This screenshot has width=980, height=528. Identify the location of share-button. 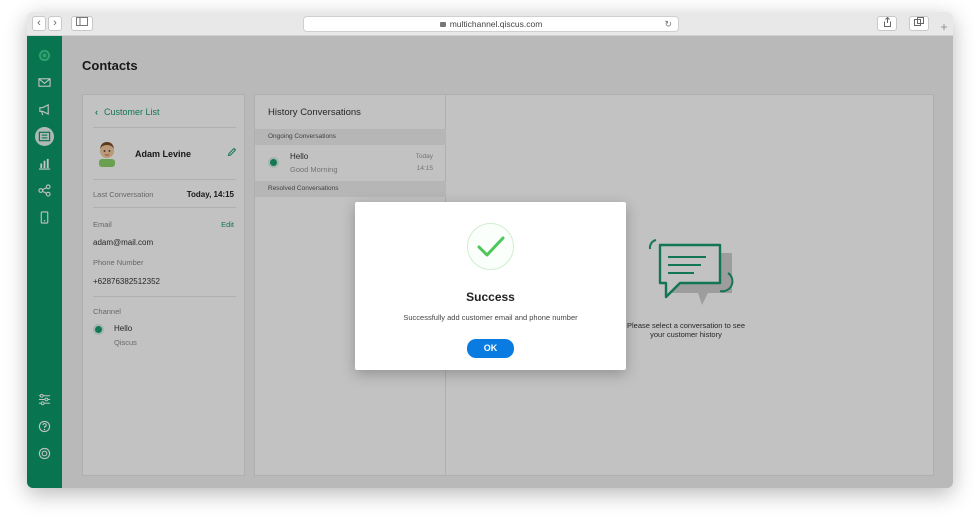
(887, 23).